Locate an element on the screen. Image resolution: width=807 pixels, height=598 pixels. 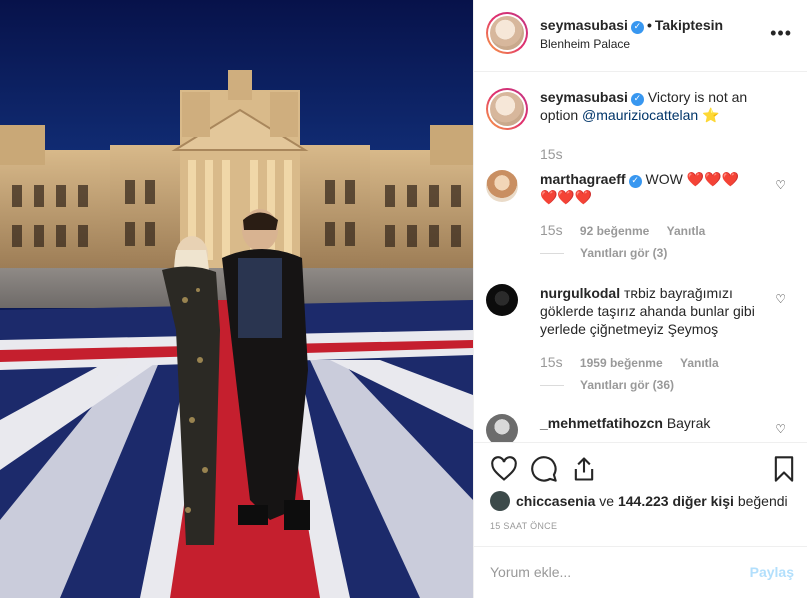
location-link: Blenheim Palace is located at coordinates (585, 44).